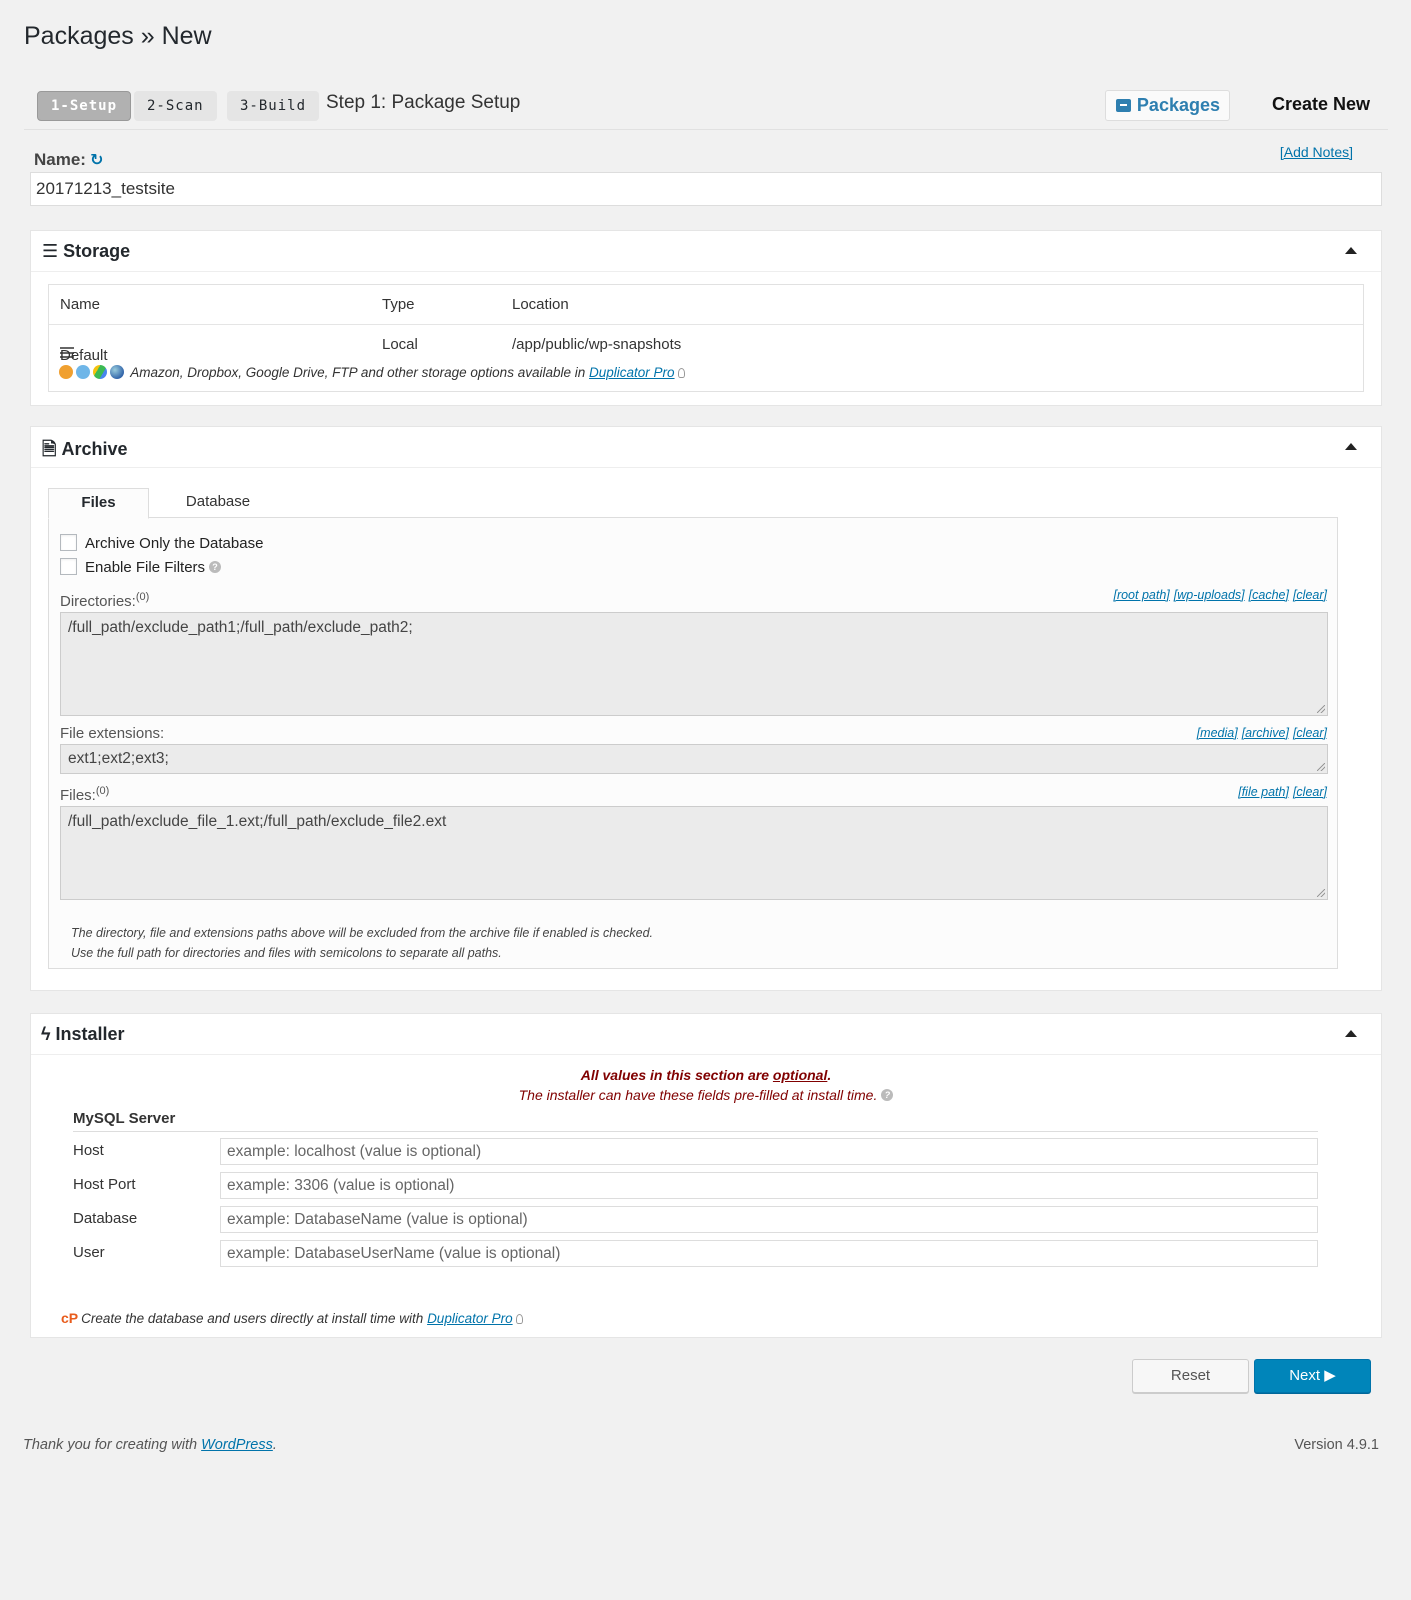  What do you see at coordinates (68, 566) in the screenshot?
I see `enable-file-filters-checkbox` at bounding box center [68, 566].